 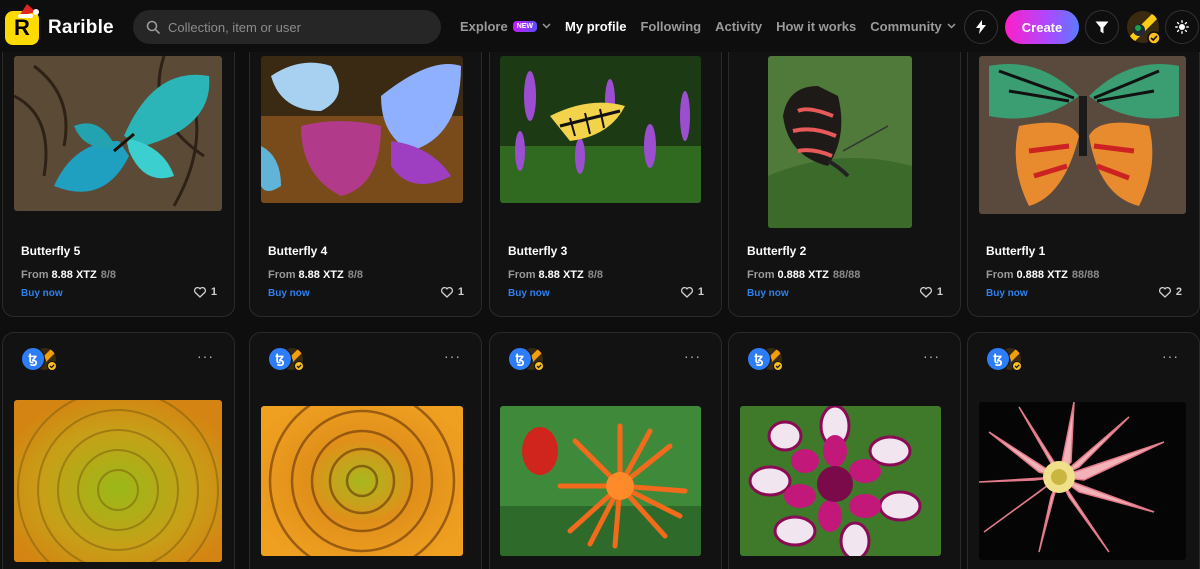 I want to click on nft-title: Butterfly 4, so click(x=297, y=251).